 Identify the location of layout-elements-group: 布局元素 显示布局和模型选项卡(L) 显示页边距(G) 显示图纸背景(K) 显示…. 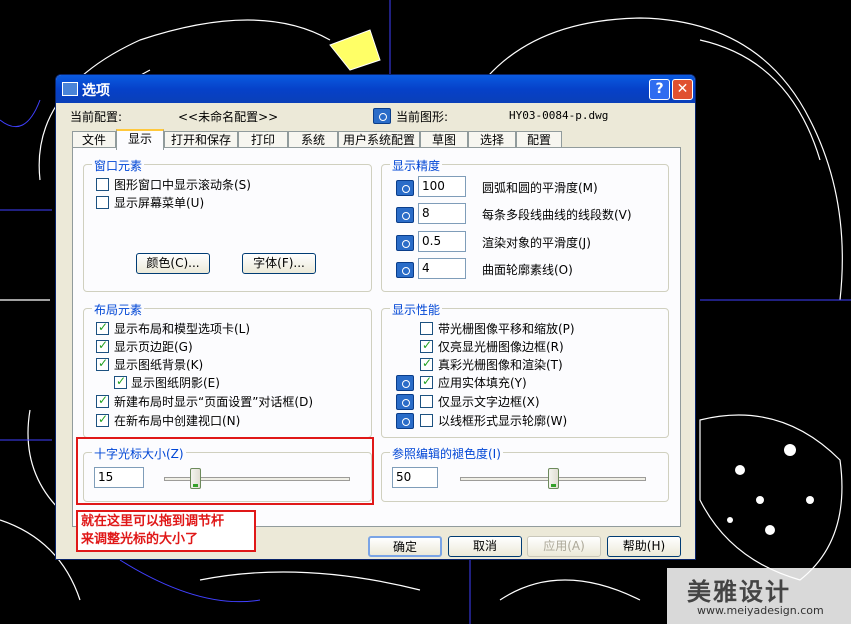
(227, 369).